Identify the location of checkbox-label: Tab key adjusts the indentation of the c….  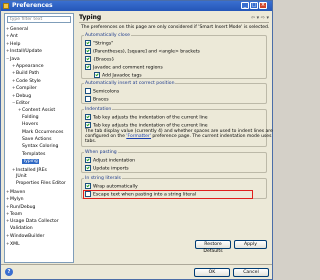
(150, 126).